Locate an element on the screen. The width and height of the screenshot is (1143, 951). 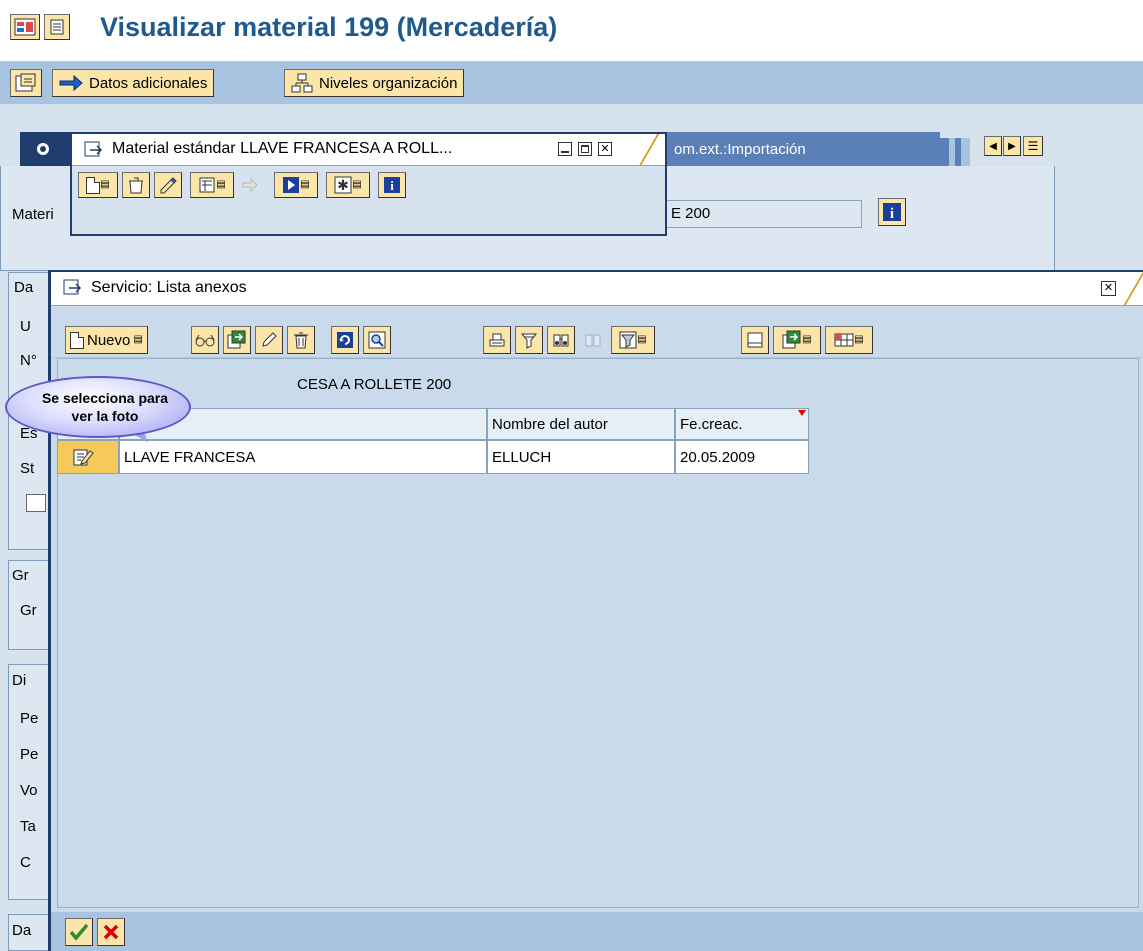
application-toolbar: Datos adicionales Niveles organización is located at coordinates (571, 83).